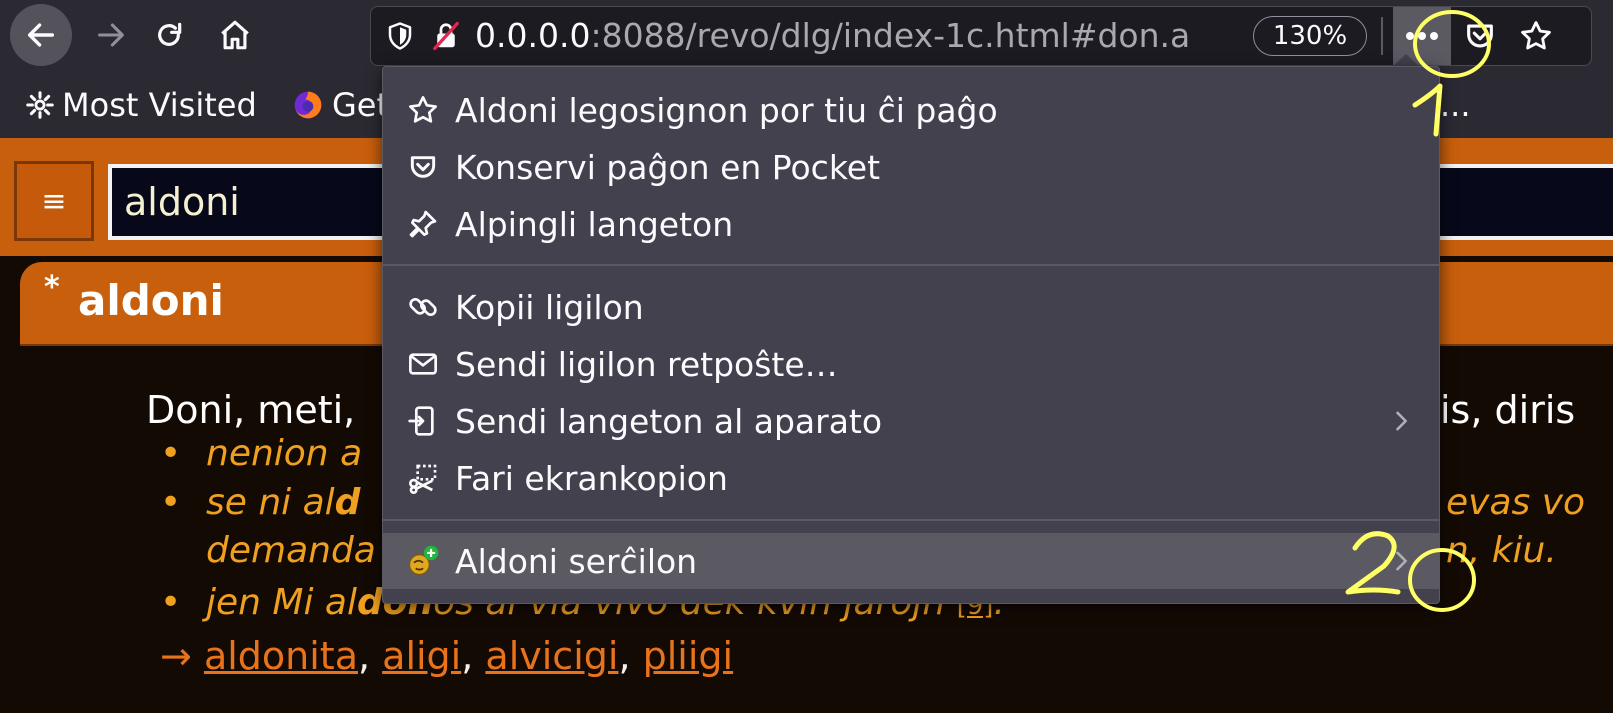 The height and width of the screenshot is (713, 1613). I want to click on hamburger-menu-button: ≡, so click(54, 201).